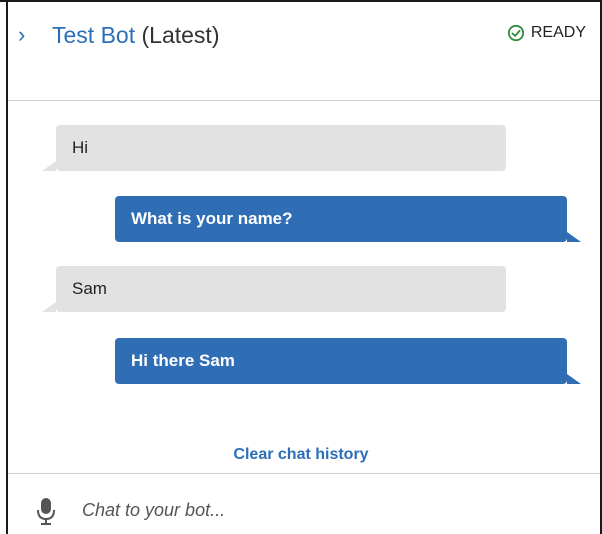  I want to click on bot-message: Hi, so click(281, 148).